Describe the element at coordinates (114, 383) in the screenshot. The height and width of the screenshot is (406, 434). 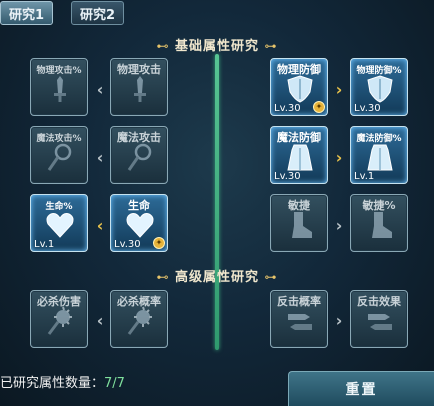
I see `researched-count-value: 7/7` at that location.